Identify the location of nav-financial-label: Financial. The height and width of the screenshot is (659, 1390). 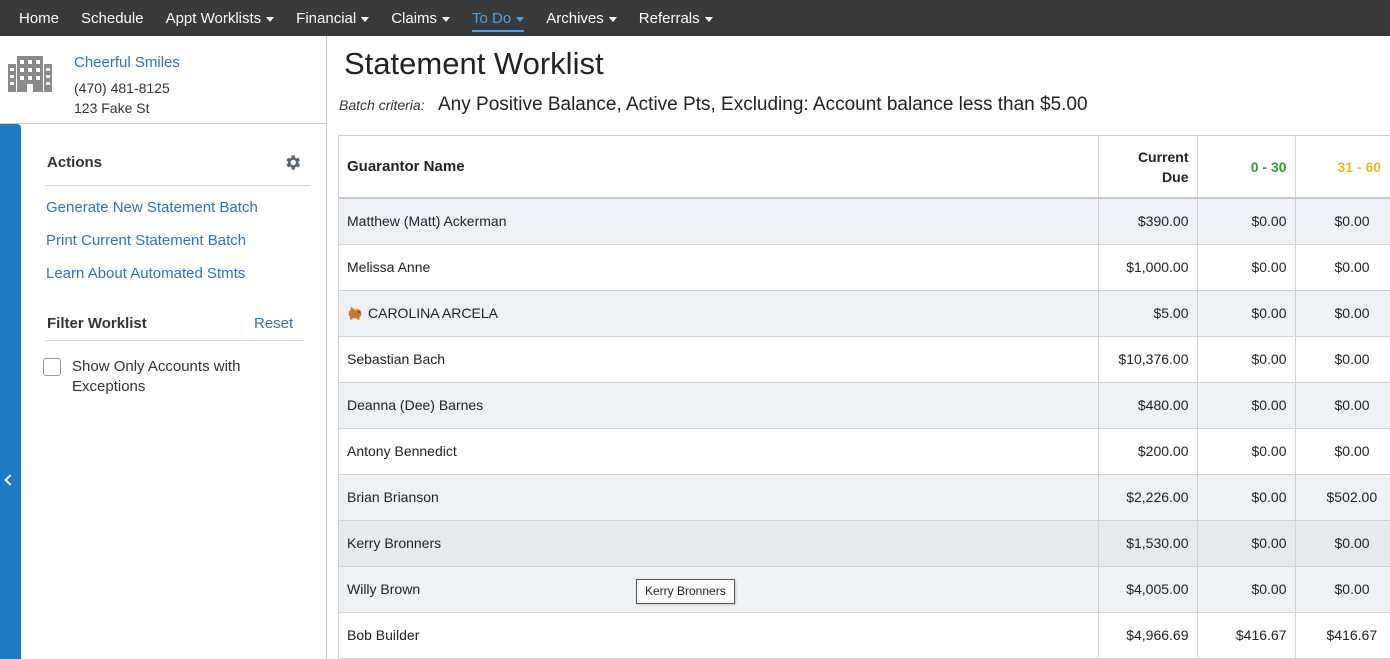
(326, 18).